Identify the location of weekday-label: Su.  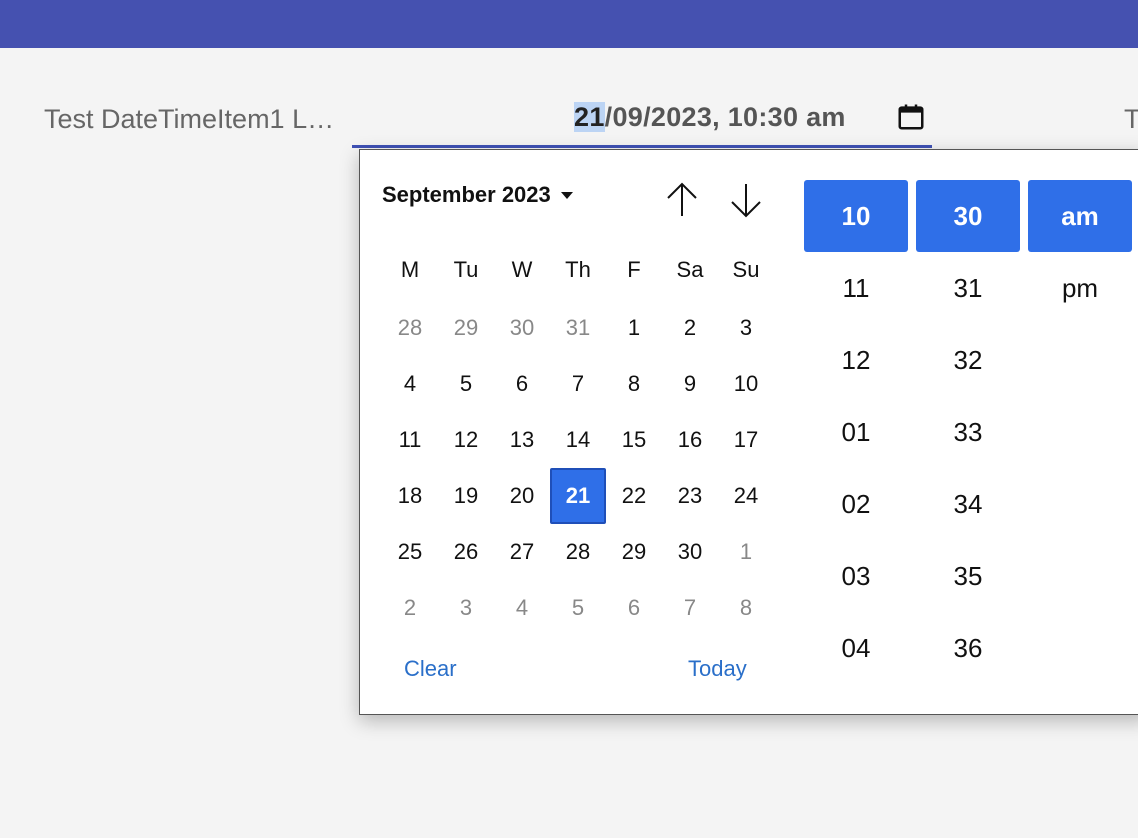
(746, 269).